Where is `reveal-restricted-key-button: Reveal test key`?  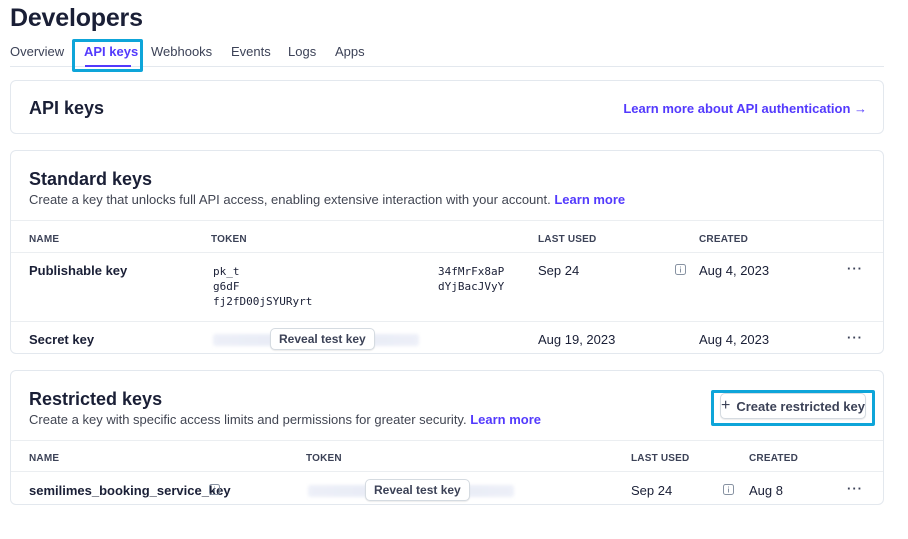 reveal-restricted-key-button: Reveal test key is located at coordinates (417, 490).